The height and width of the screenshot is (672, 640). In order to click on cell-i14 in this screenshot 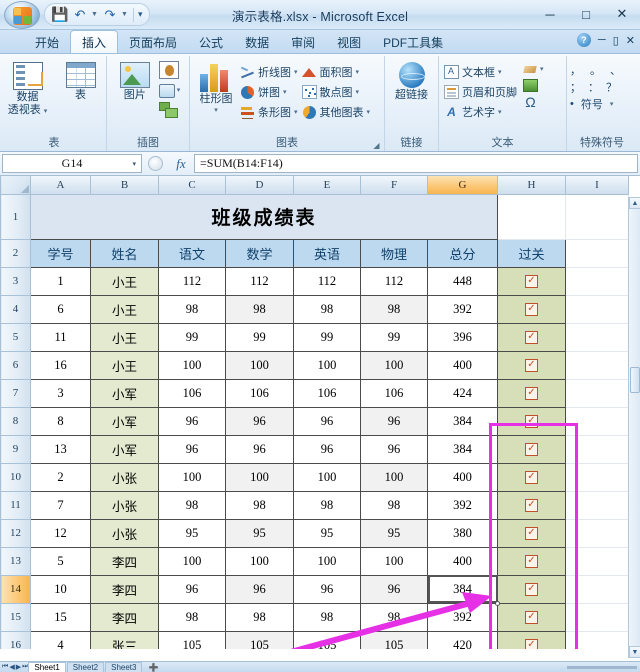, I will do `click(597, 589)`.